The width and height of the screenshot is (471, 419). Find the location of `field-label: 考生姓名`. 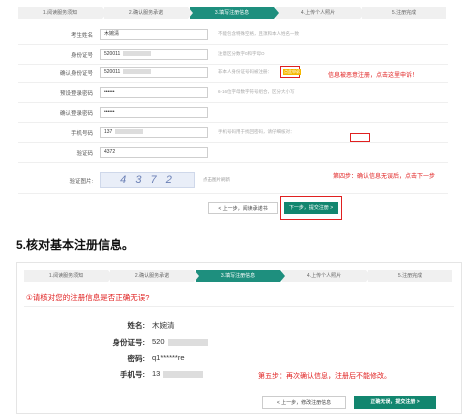

field-label: 考生姓名 is located at coordinates (81, 36).